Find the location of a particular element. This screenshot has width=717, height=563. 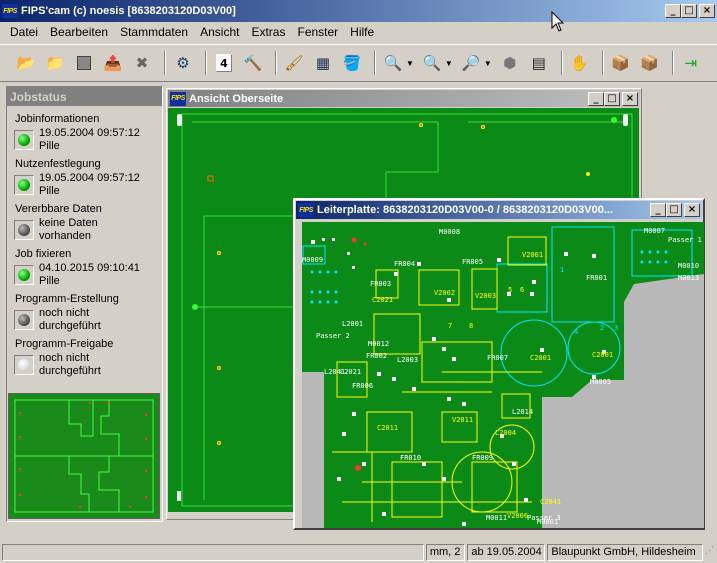

pcb-component-label: M0010 is located at coordinates (688, 266).